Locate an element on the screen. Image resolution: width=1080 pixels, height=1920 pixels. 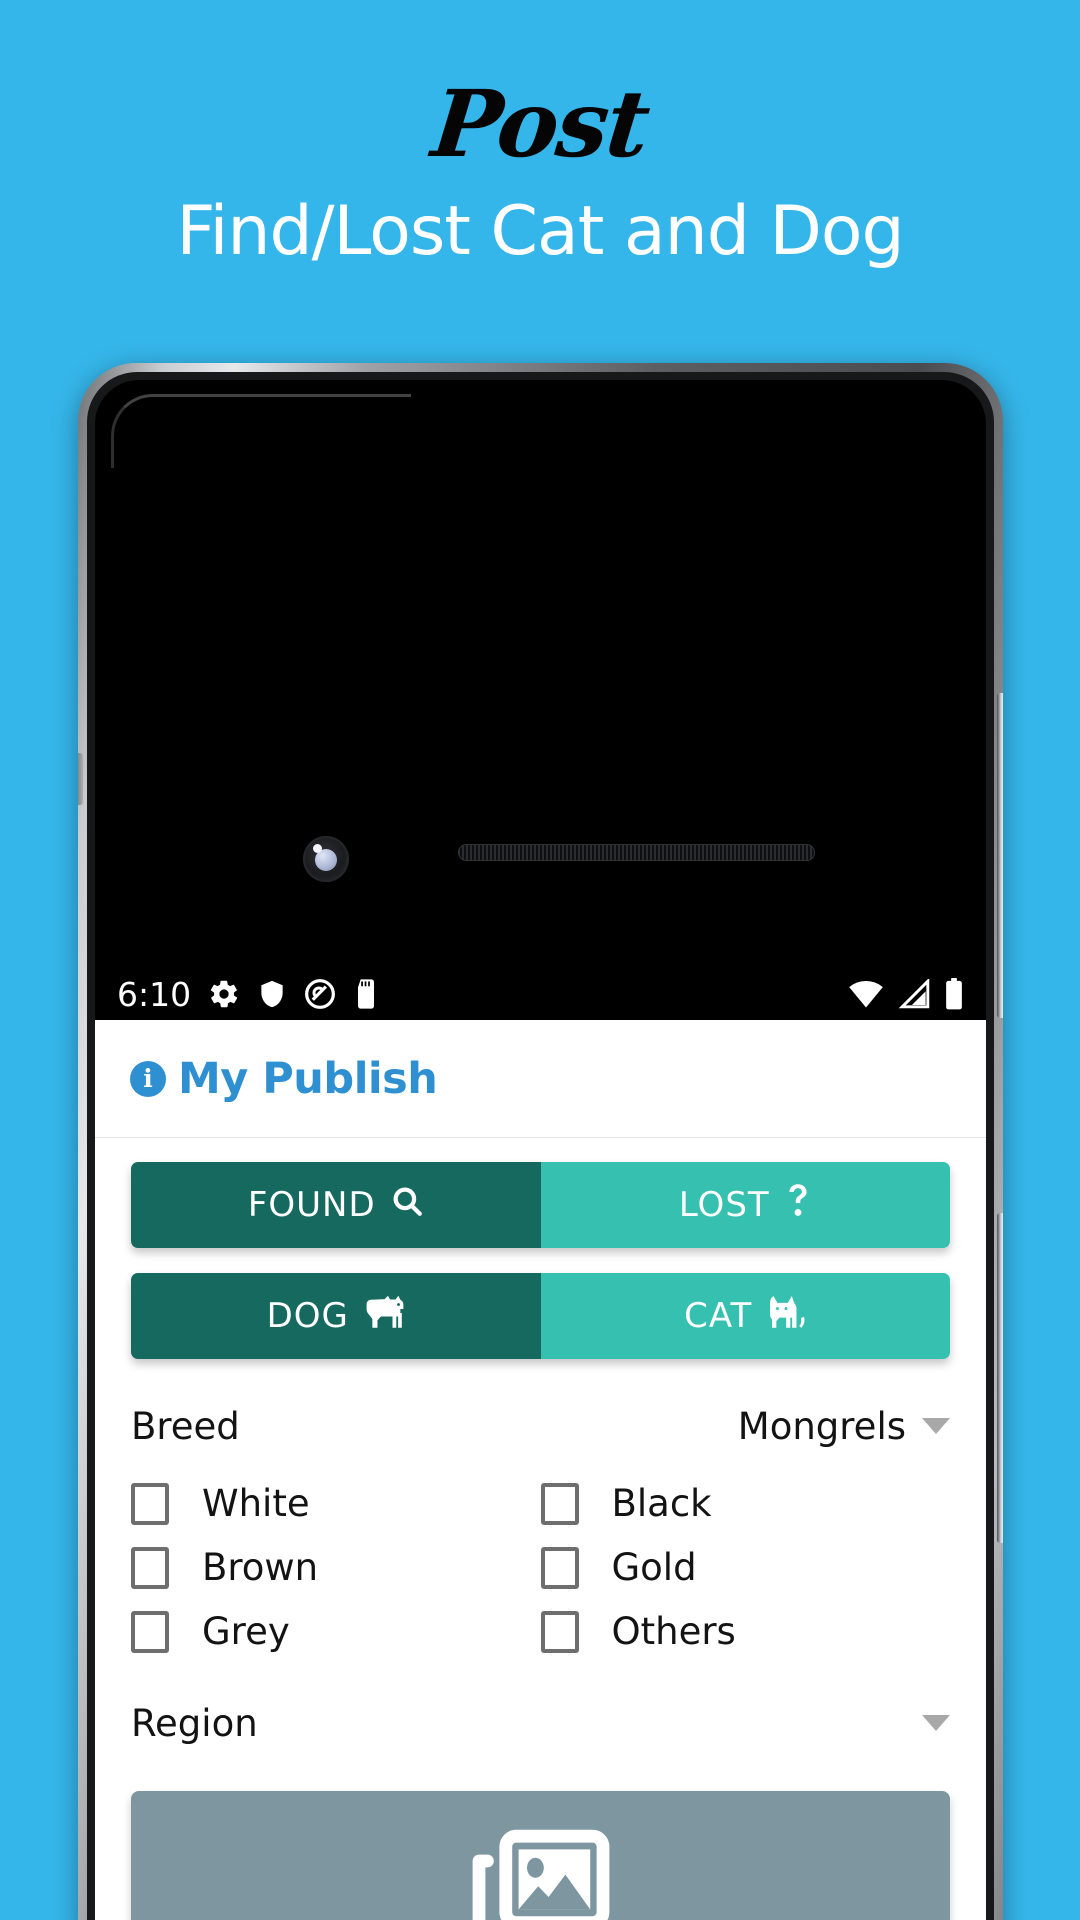
earpiece-speaker is located at coordinates (636, 852).